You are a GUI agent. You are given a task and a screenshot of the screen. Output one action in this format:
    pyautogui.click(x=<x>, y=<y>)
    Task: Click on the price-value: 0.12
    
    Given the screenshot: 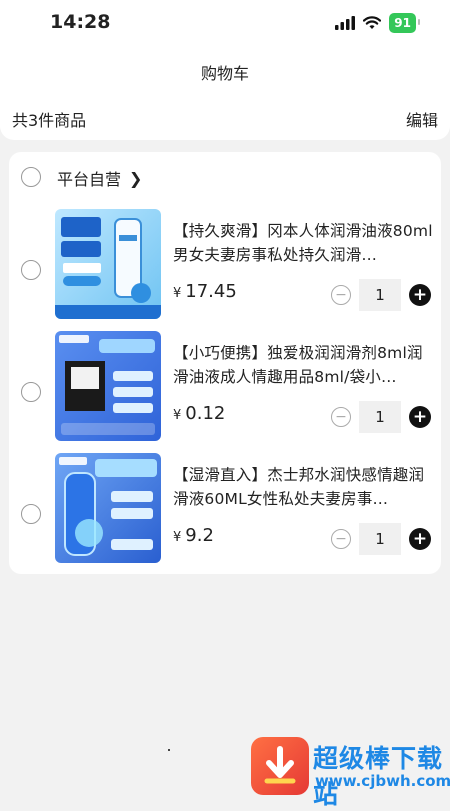 What is the action you would take?
    pyautogui.click(x=205, y=413)
    